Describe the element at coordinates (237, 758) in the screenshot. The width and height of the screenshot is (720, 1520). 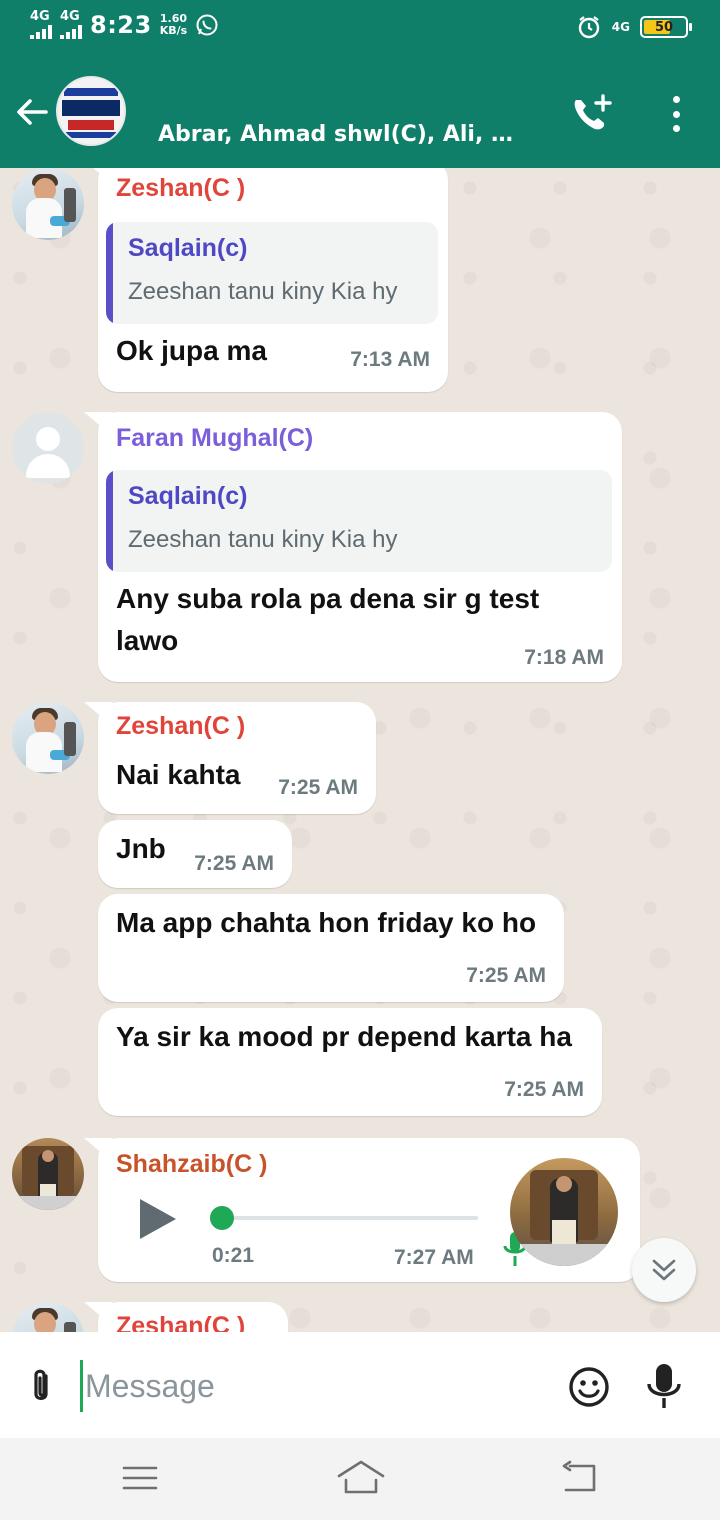
I see `message-bubble: Zeshan(C ) Nai kahta 7:25 AM` at that location.